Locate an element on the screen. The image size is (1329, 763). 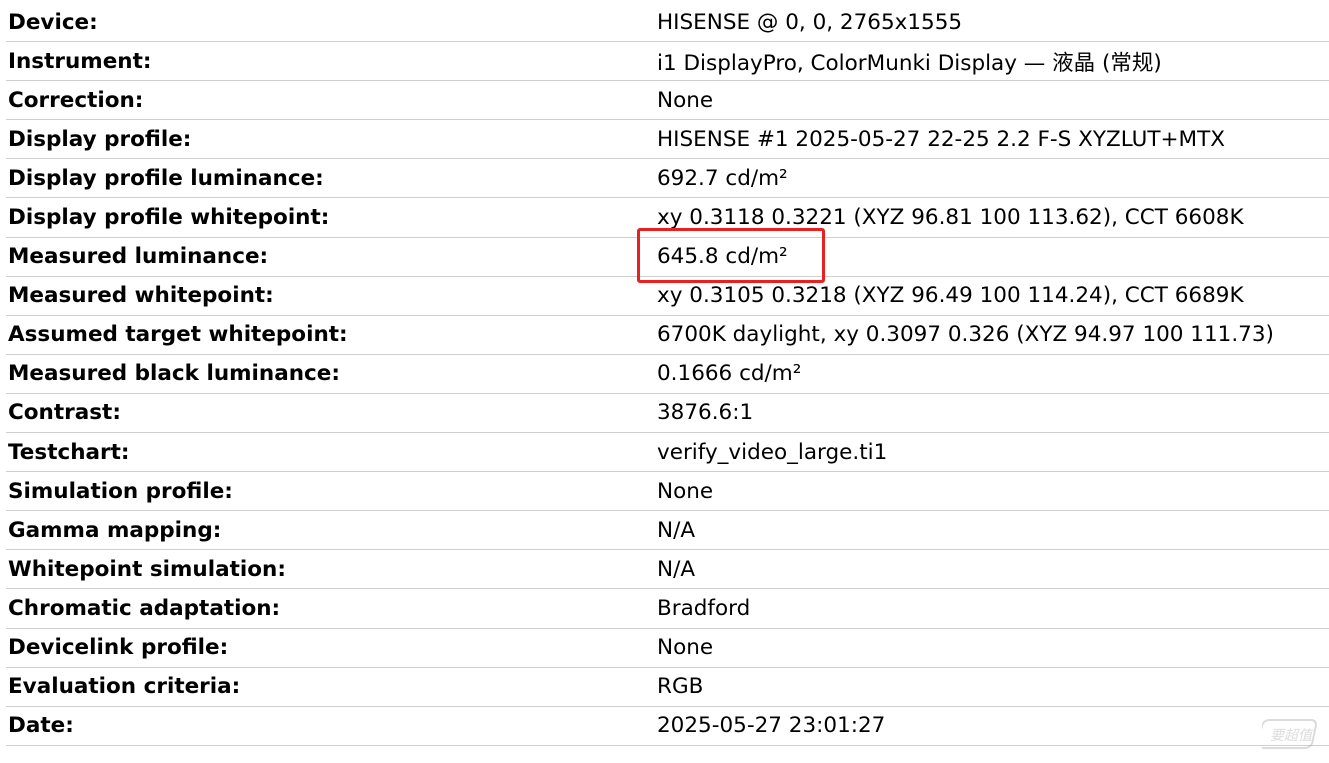
row-label: Gamma mapping: is located at coordinates (115, 530).